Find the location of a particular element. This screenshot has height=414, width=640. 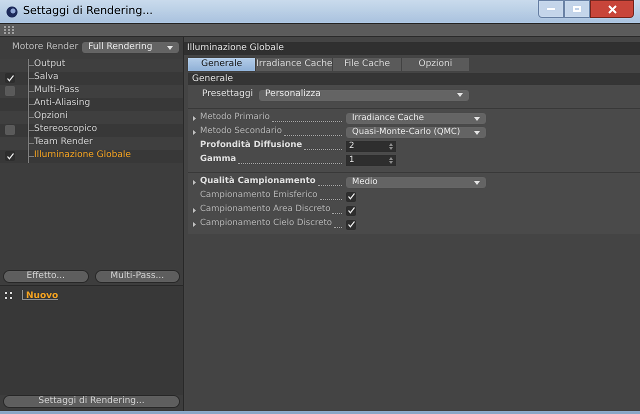

tree-item: Salva is located at coordinates (46, 78).